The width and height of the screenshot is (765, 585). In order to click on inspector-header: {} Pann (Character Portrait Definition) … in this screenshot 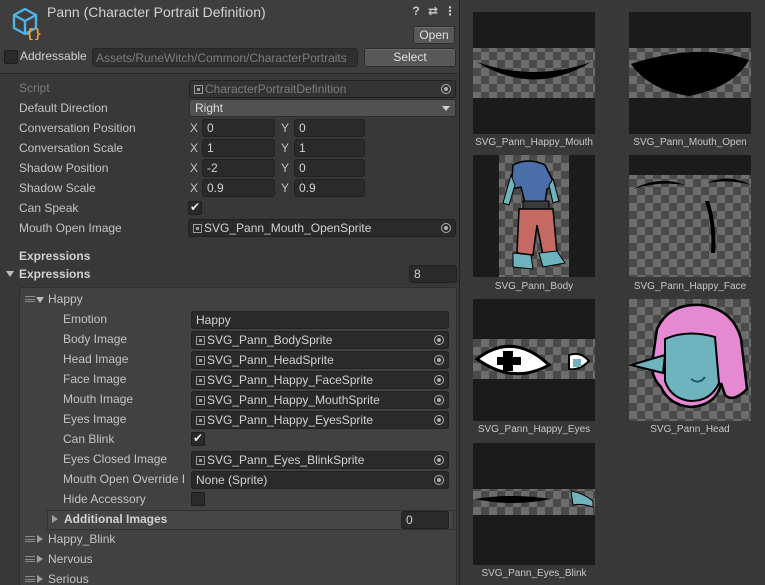, I will do `click(229, 37)`.